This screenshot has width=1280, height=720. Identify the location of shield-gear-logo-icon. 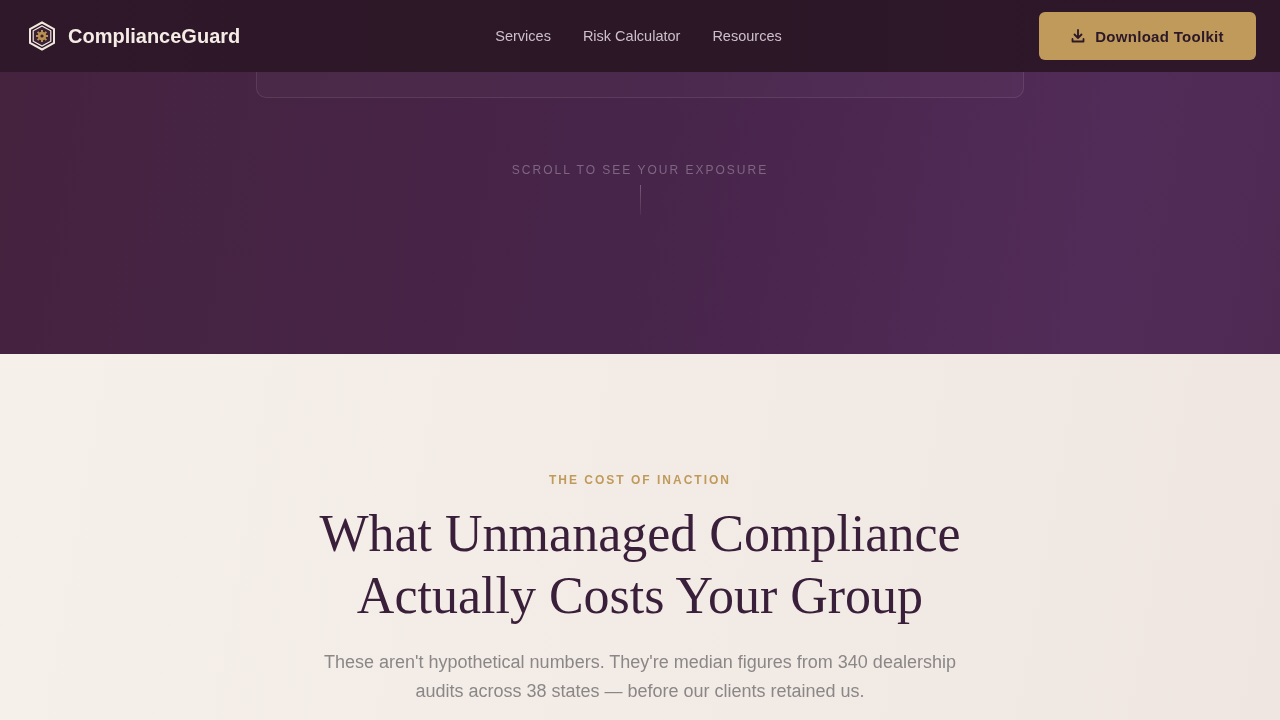
(42, 36).